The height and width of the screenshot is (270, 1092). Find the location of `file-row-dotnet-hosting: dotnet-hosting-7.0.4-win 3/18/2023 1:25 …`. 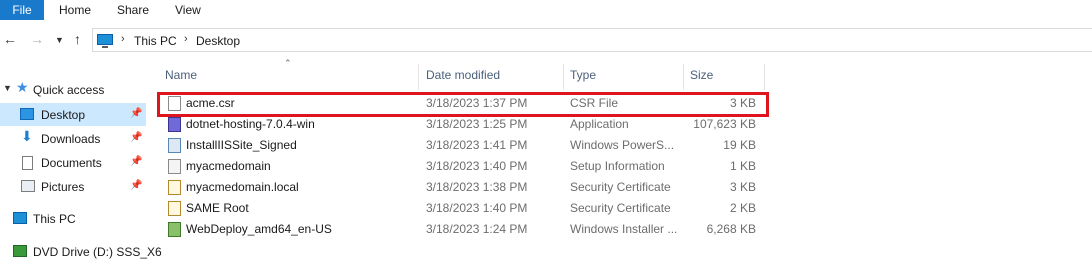

file-row-dotnet-hosting: dotnet-hosting-7.0.4-win 3/18/2023 1:25 … is located at coordinates (462, 124).